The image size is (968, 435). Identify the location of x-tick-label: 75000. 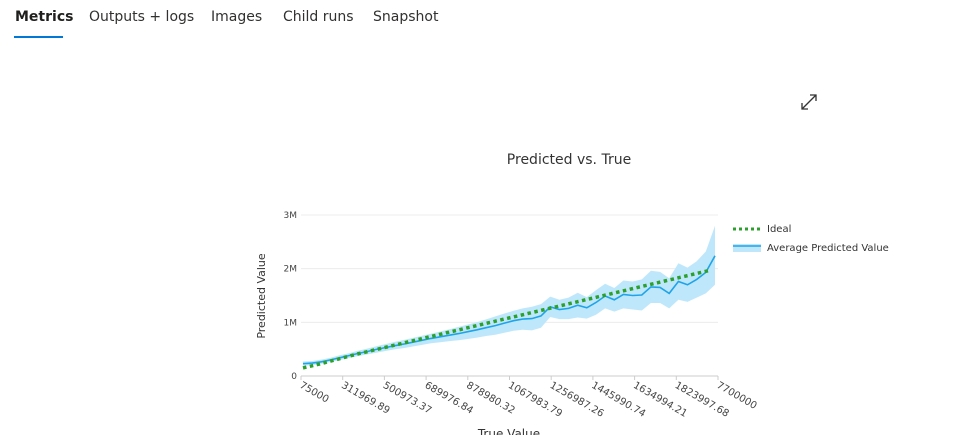
(314, 392).